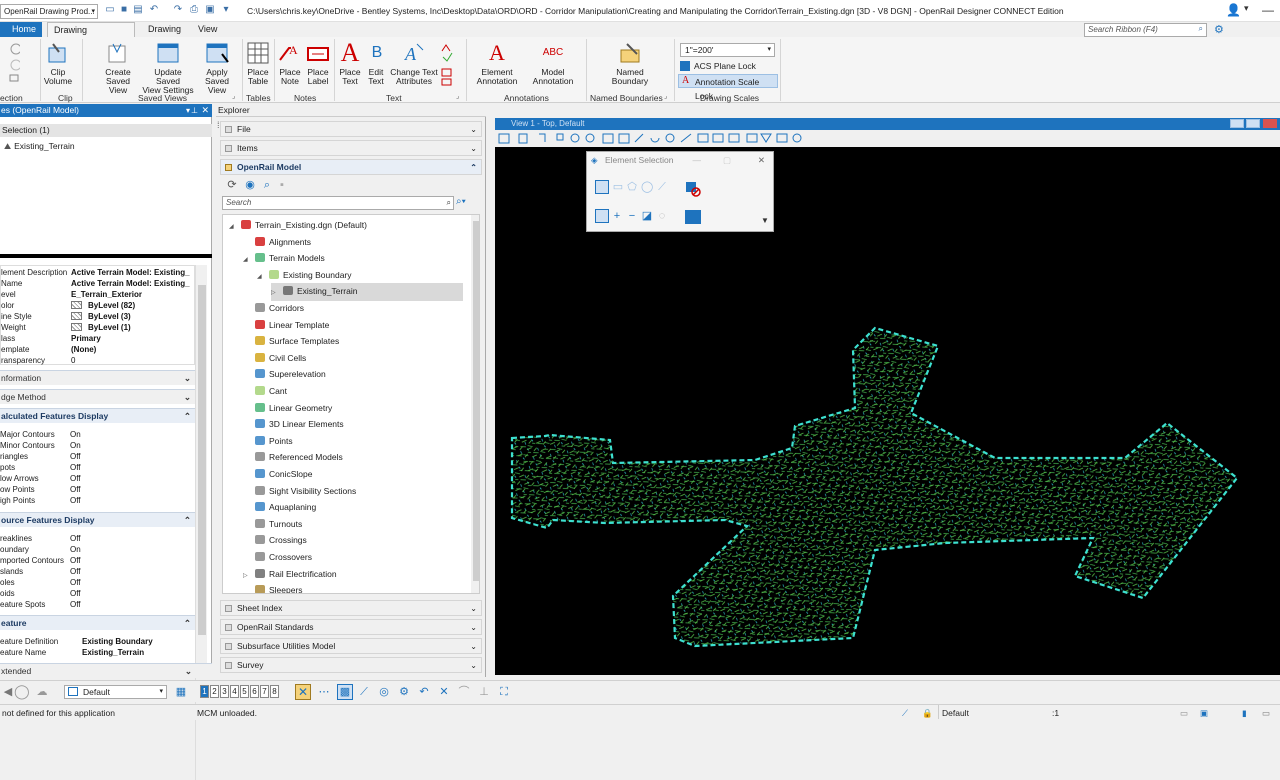 The width and height of the screenshot is (1280, 780). What do you see at coordinates (277, 293) in the screenshot?
I see `expand-toggle-icon: ▷` at bounding box center [277, 293].